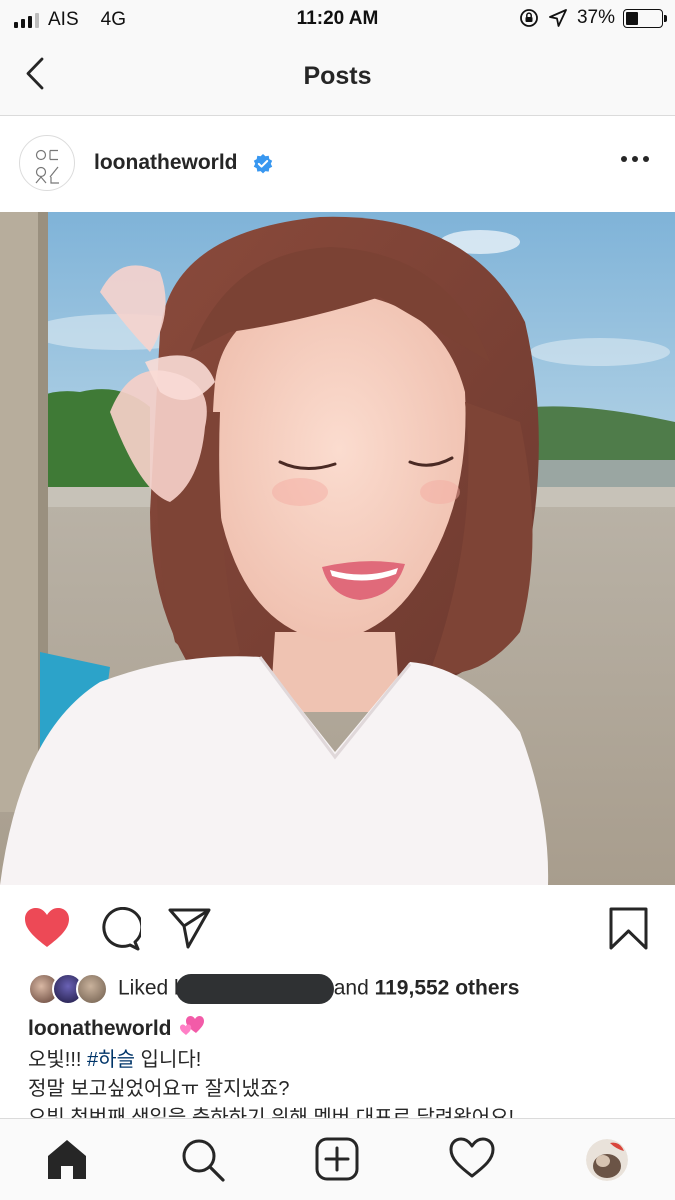  Describe the element at coordinates (192, 1029) in the screenshot. I see `two-hearts-emoji-icon` at that location.